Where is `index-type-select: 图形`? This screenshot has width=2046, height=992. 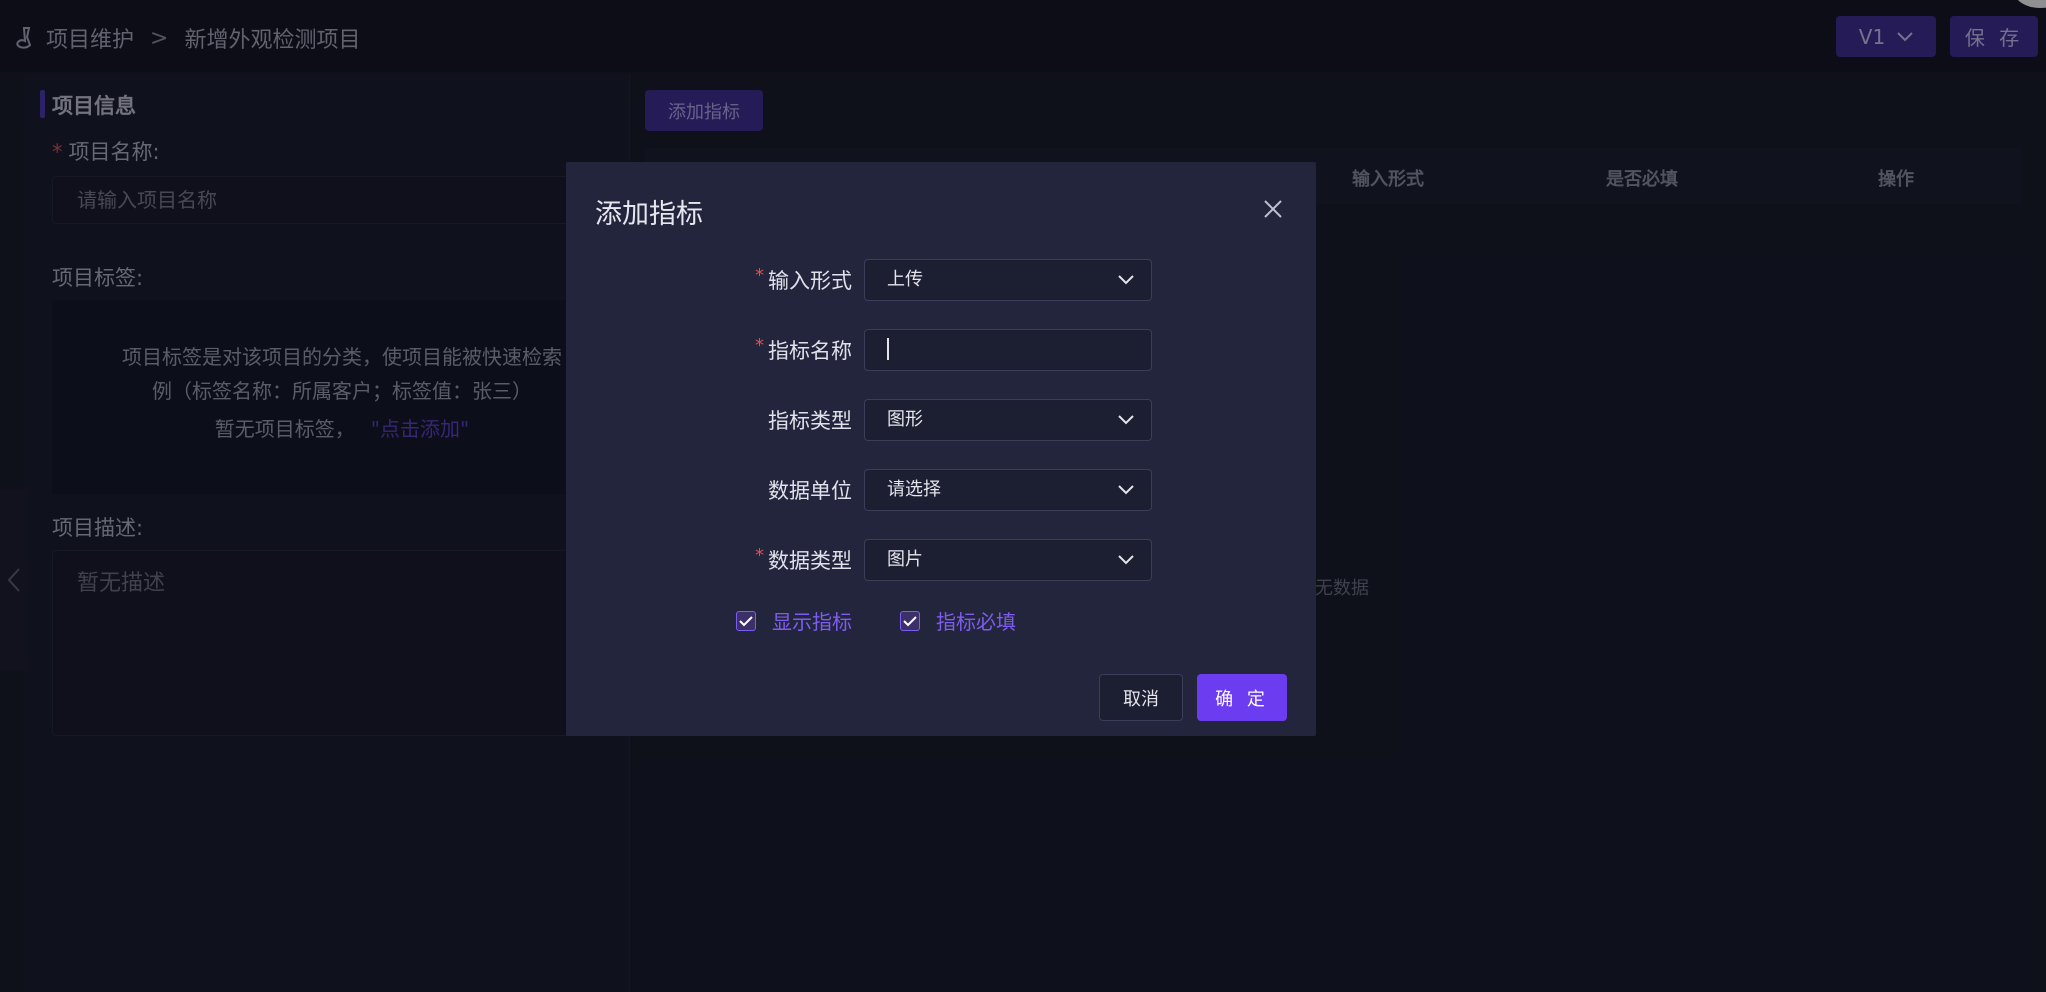
index-type-select: 图形 is located at coordinates (1008, 420).